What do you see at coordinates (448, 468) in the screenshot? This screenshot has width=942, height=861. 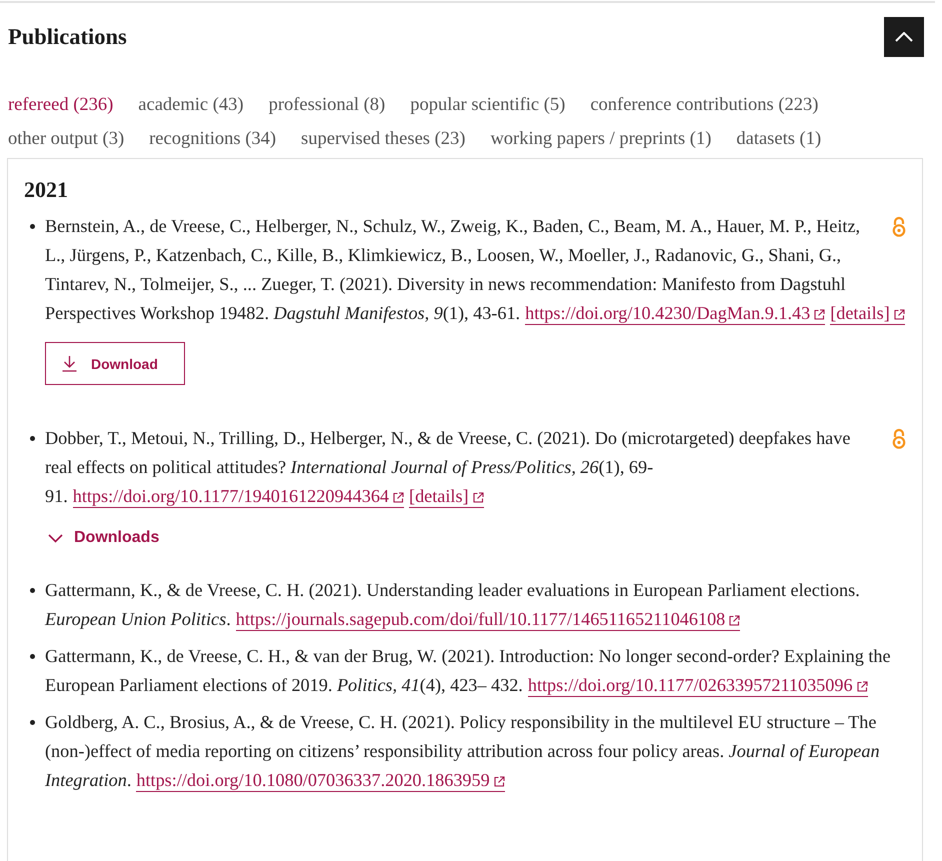 I see `citation-text: Dobber, T., Metoui, N., Trilling, D., Helberger, N., & de Vreese, C. (2021). Do (microtargeted) deepfakes have real effects on political attitudes? International Journal of Press/Politics, 26(1), 69-91. https://doi.org/10.1177/1940161220944364 [details]` at bounding box center [448, 468].